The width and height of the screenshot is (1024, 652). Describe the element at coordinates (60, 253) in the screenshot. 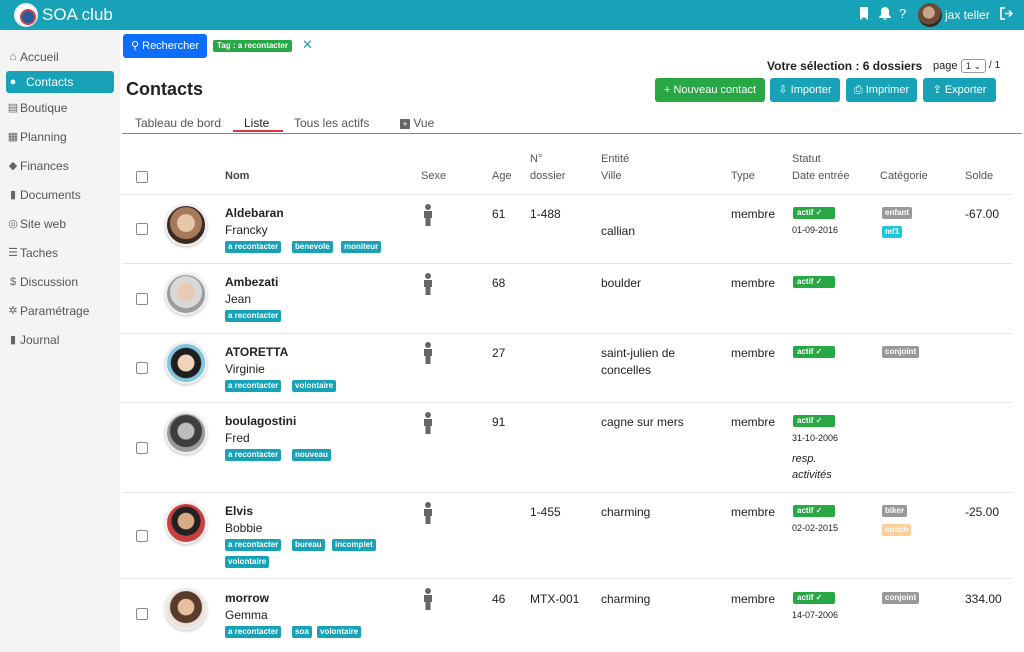

I see `sidebar-item-taches: ☰ Taches` at that location.